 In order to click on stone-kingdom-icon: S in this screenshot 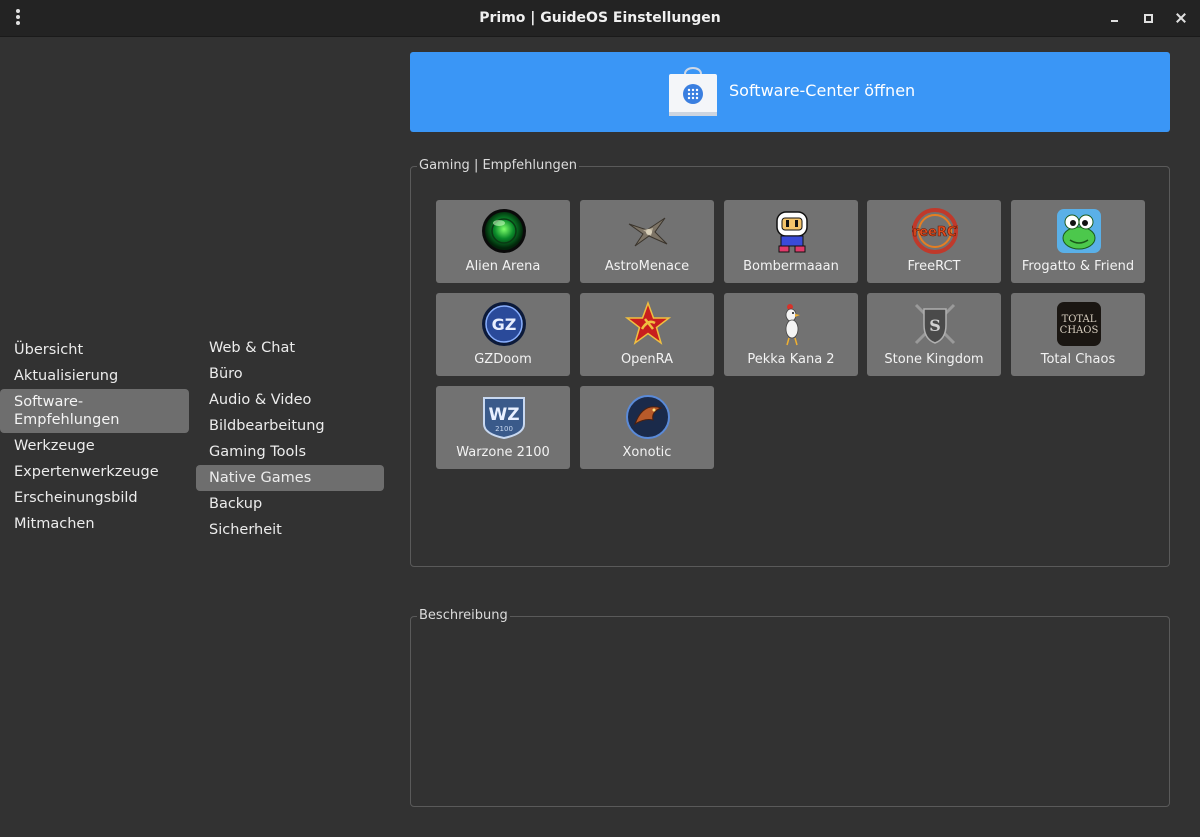, I will do `click(935, 324)`.